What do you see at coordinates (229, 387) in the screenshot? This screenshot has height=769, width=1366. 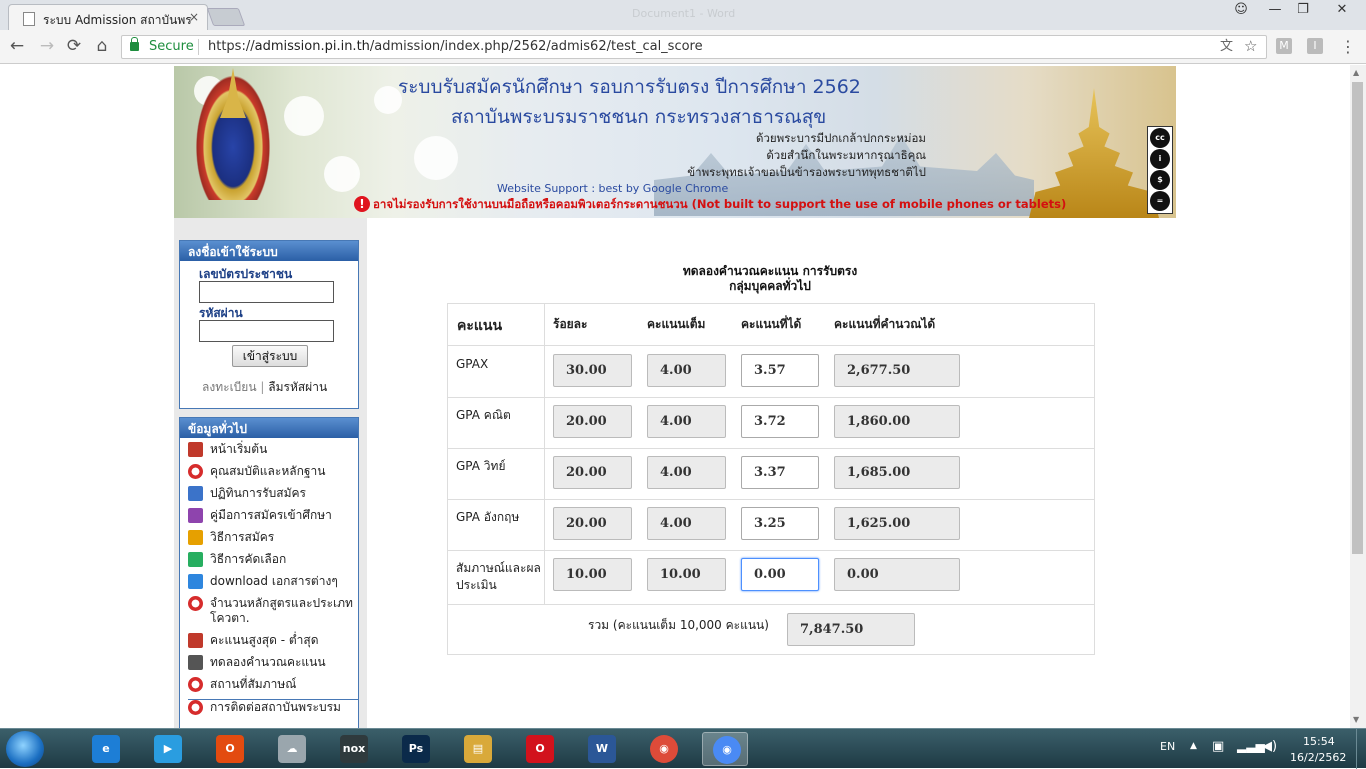 I see `register-link: ลงทะเบียน` at bounding box center [229, 387].